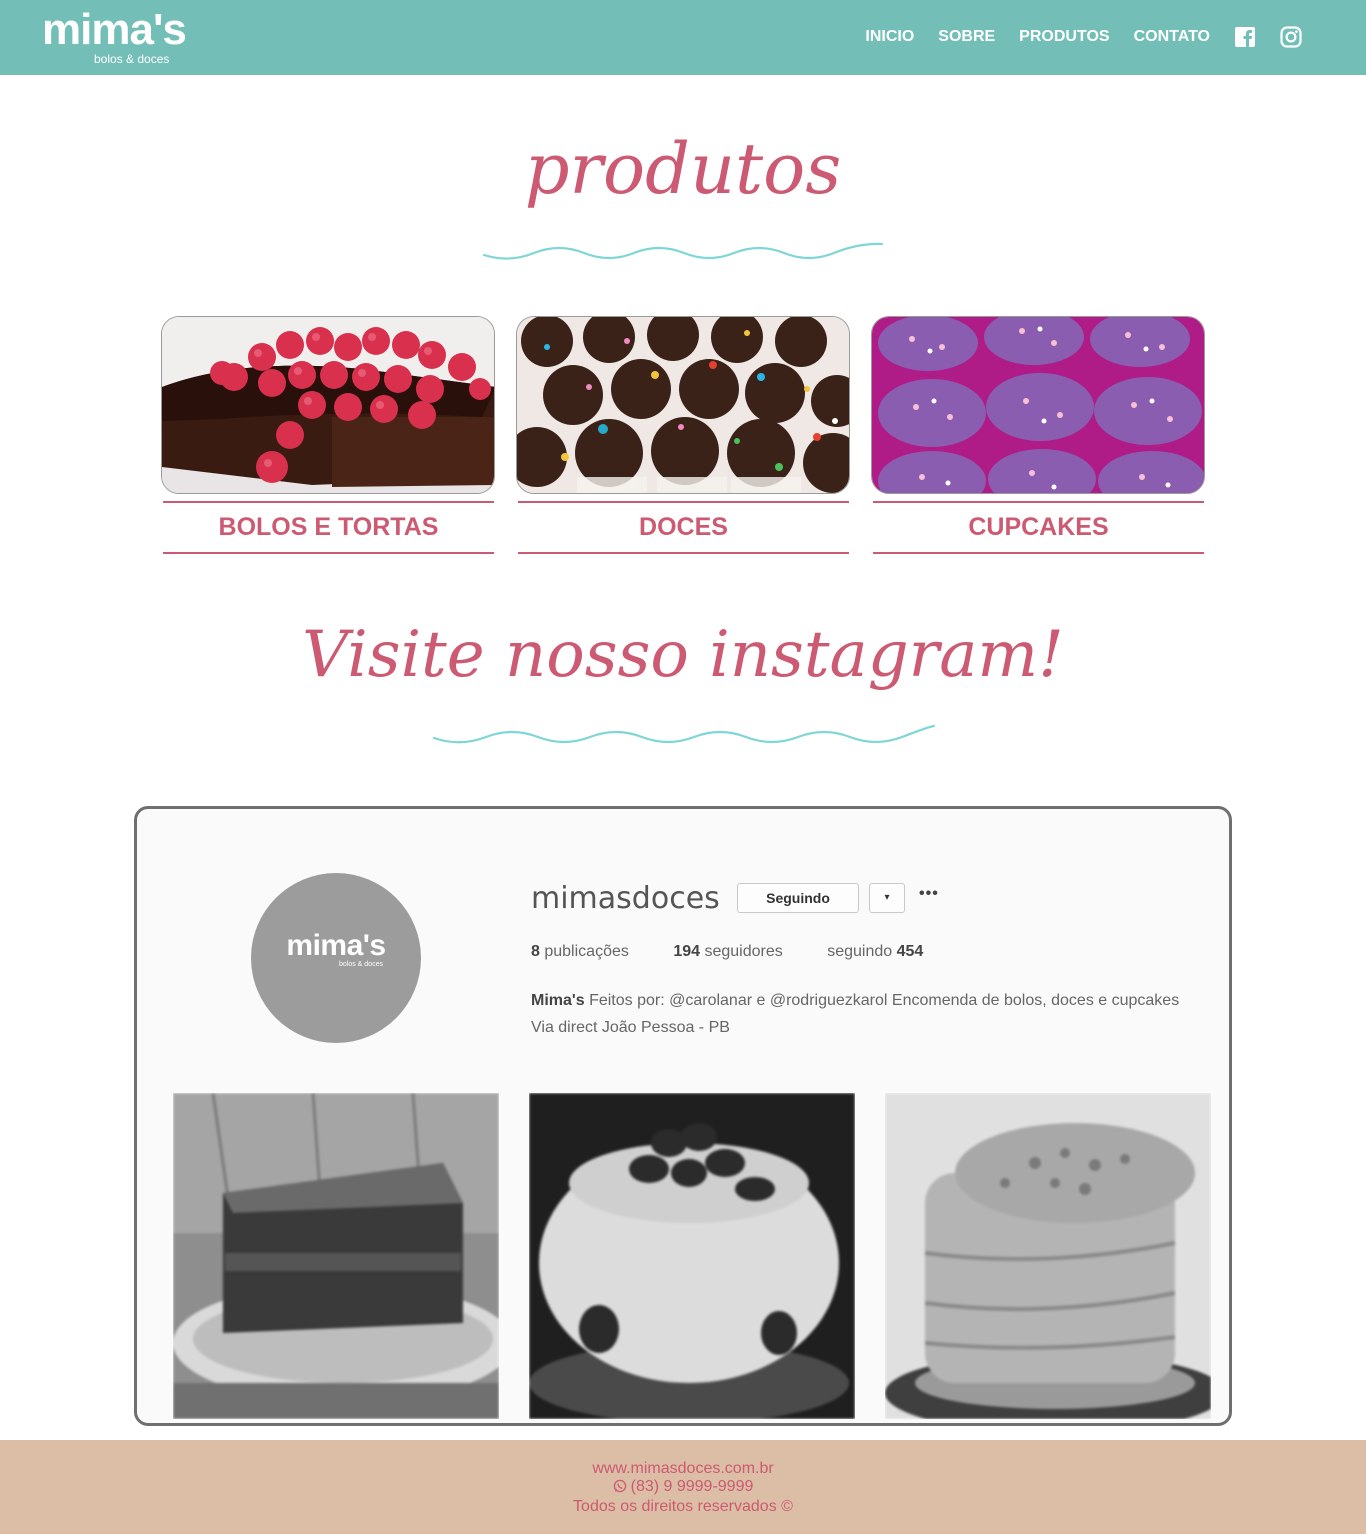 The height and width of the screenshot is (1534, 1366). Describe the element at coordinates (683, 1469) in the screenshot. I see `footer-website-link: www.mimasdoces.com.br` at that location.